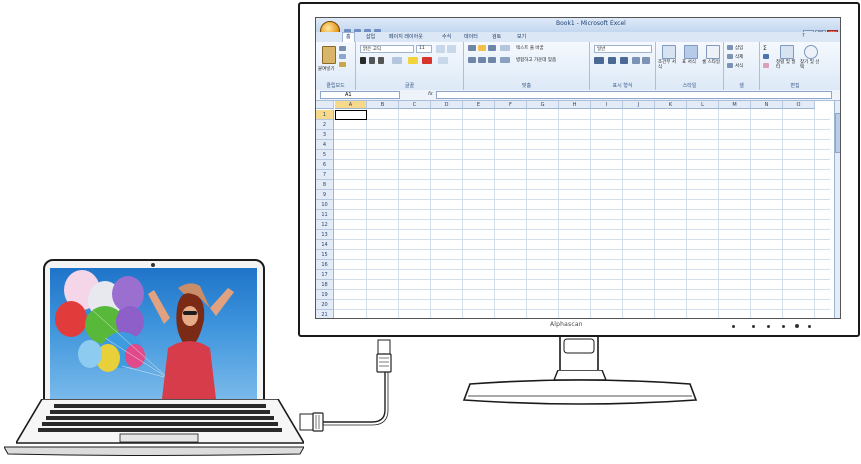 The image size is (861, 464). What do you see at coordinates (413, 60) in the screenshot?
I see `fill-color-icon` at bounding box center [413, 60].